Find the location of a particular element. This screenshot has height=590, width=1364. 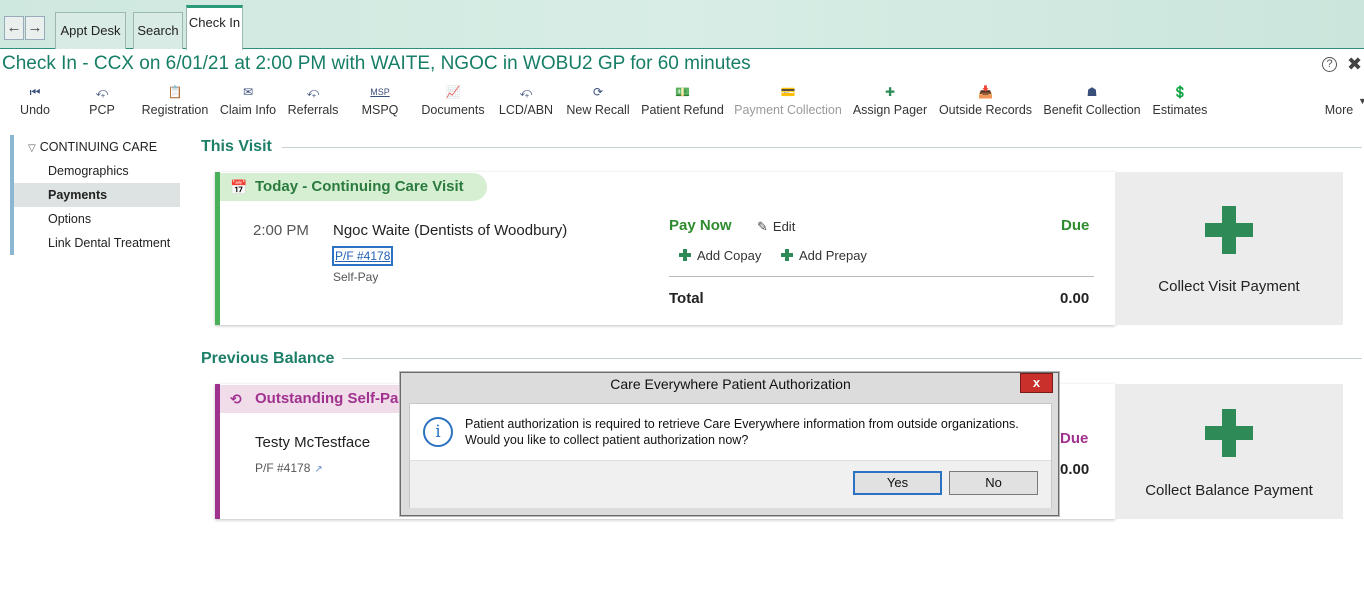

outside-records-label: Outside Records is located at coordinates (985, 110).